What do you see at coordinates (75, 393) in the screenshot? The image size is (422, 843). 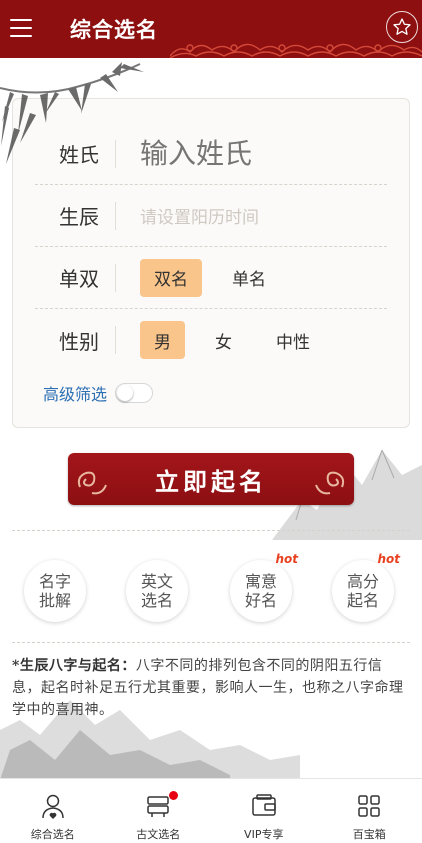 I see `advanced-filter-label: 高级筛选` at bounding box center [75, 393].